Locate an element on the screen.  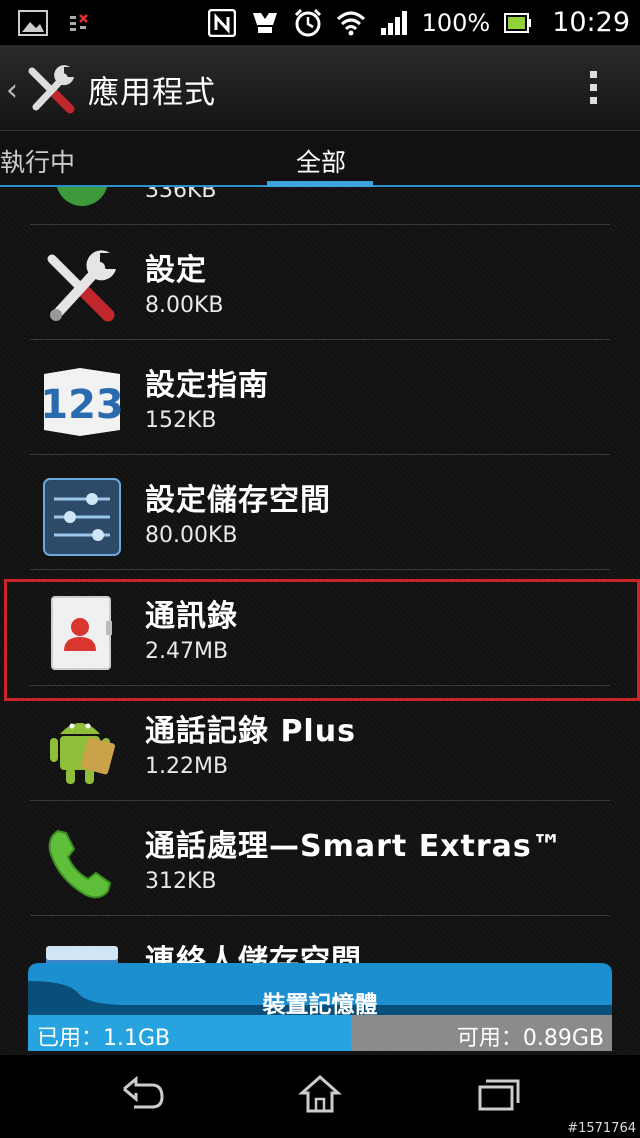
contacts-icon is located at coordinates (81, 633).